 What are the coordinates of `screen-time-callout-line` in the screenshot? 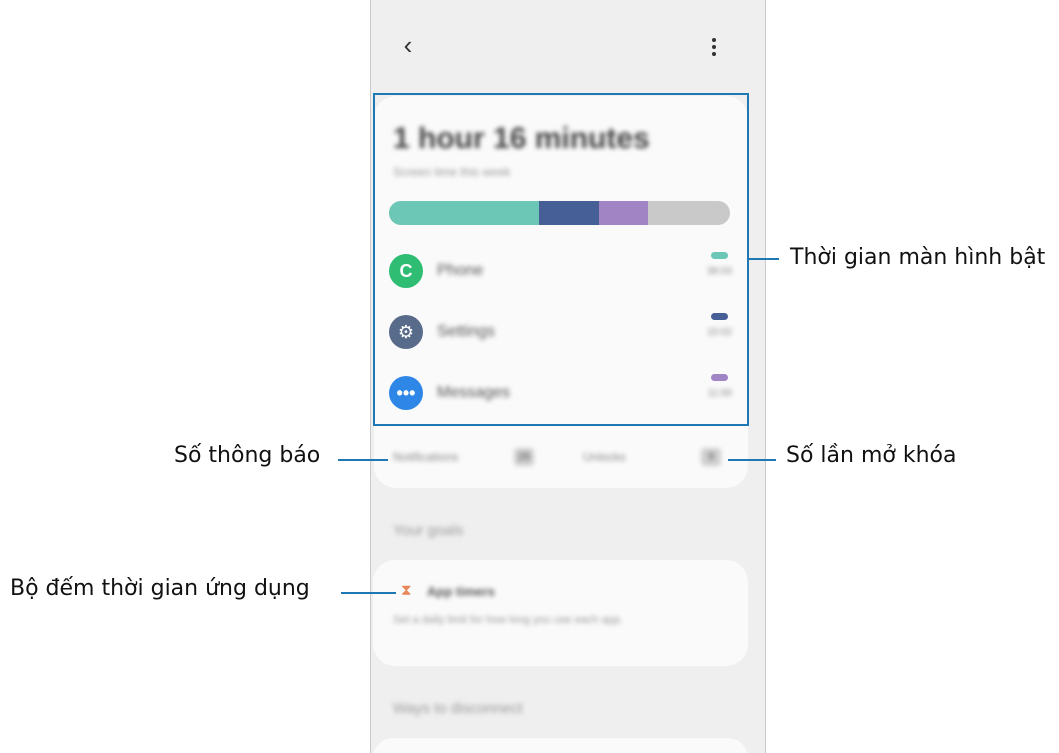 It's located at (764, 259).